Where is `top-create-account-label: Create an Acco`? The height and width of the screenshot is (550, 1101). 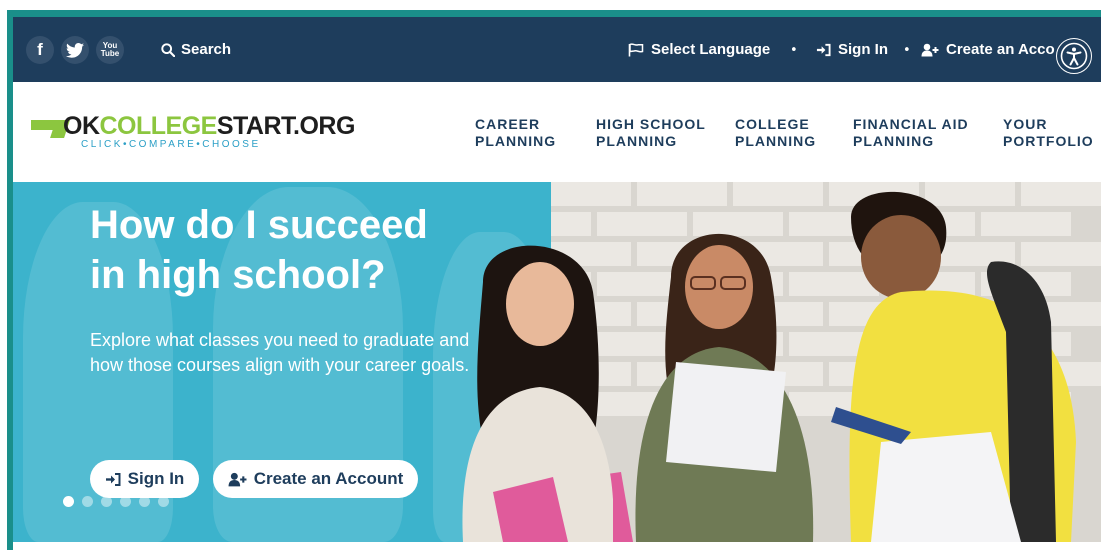 top-create-account-label: Create an Acco is located at coordinates (1000, 49).